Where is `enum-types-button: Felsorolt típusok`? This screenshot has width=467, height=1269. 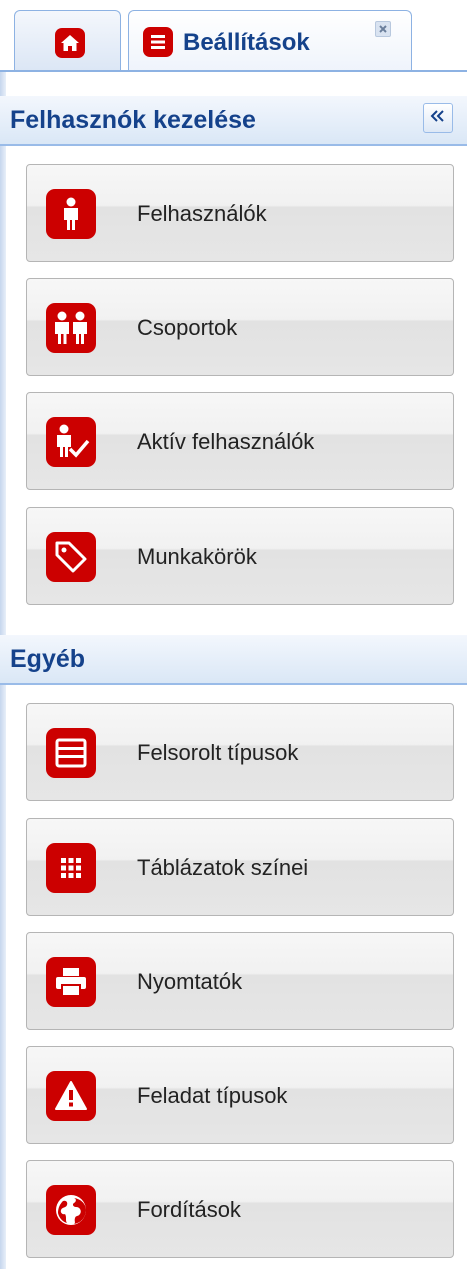
enum-types-button: Felsorolt típusok is located at coordinates (240, 752).